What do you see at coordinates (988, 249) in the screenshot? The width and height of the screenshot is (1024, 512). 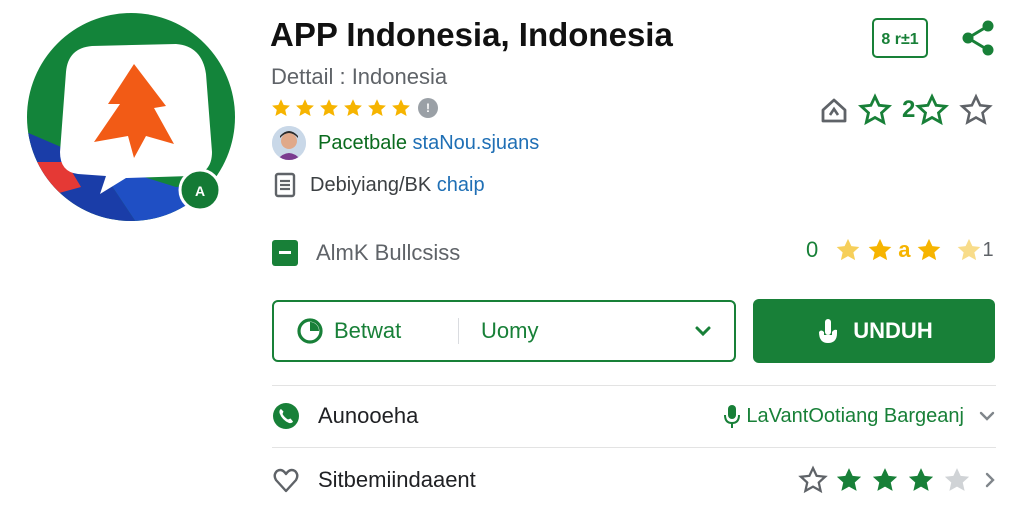 I see `feature-tail: 1` at bounding box center [988, 249].